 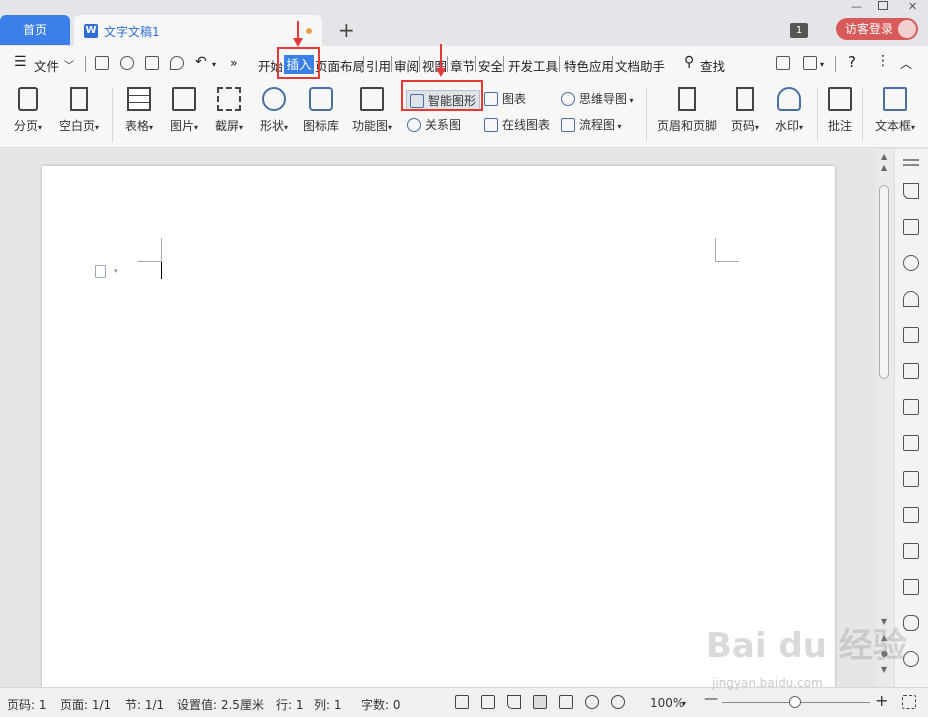 I want to click on status-section: 节: 1/1, so click(x=144, y=704).